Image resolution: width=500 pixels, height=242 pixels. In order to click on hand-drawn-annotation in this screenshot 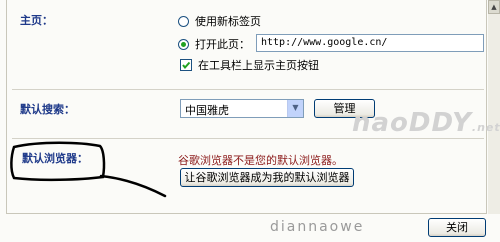, I will do `click(88, 169)`.